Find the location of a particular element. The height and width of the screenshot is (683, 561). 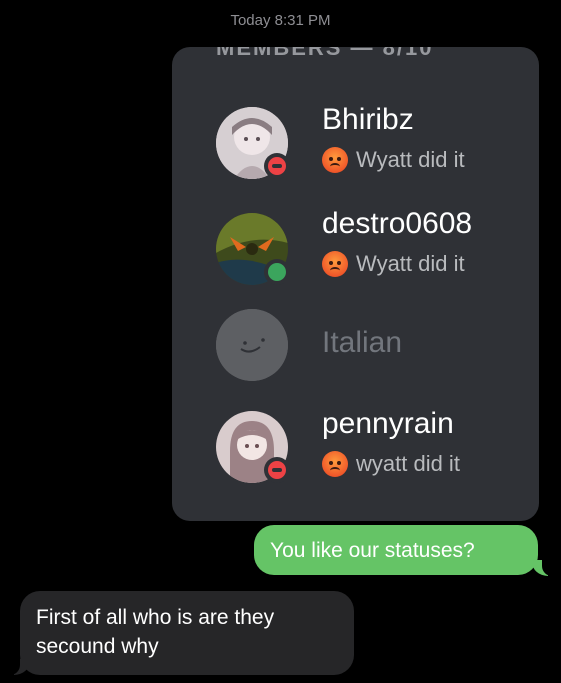

member-row: destro0608 Wyatt did it is located at coordinates (355, 255).